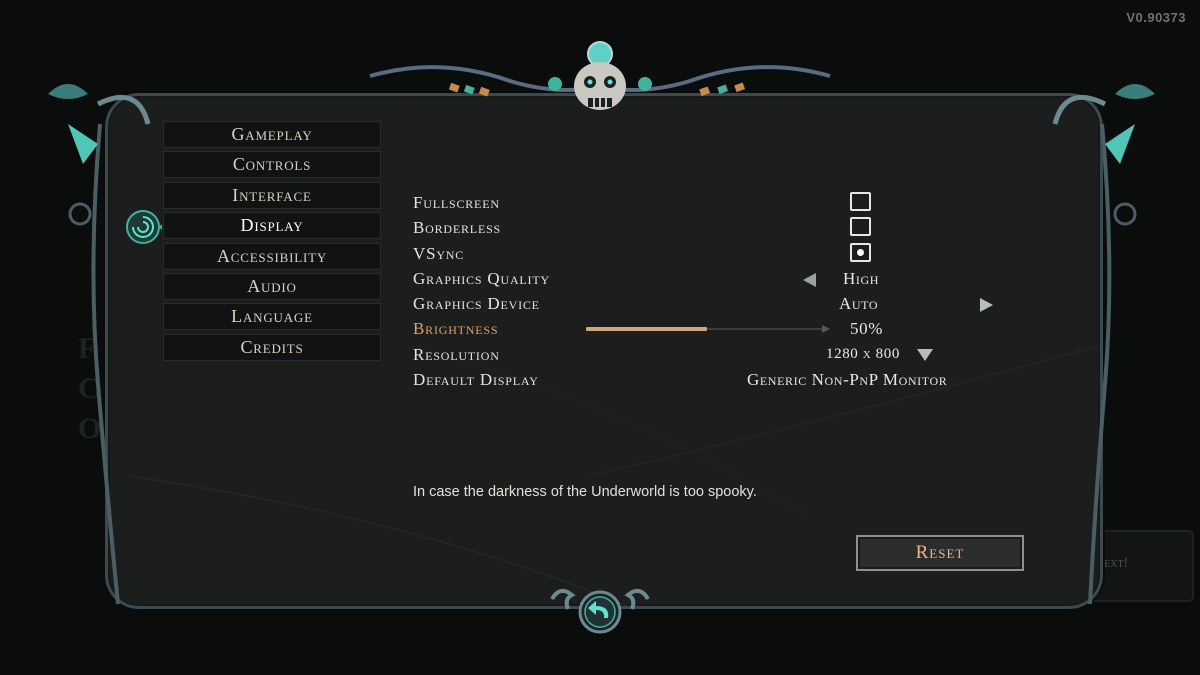  Describe the element at coordinates (439, 253) in the screenshot. I see `setting-label: VSync` at that location.